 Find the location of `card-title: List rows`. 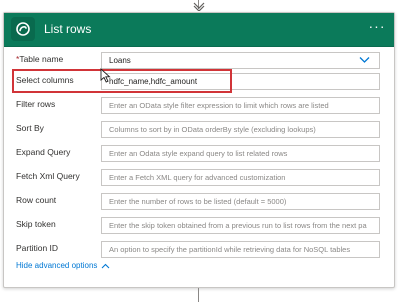

card-title: List rows is located at coordinates (68, 29).